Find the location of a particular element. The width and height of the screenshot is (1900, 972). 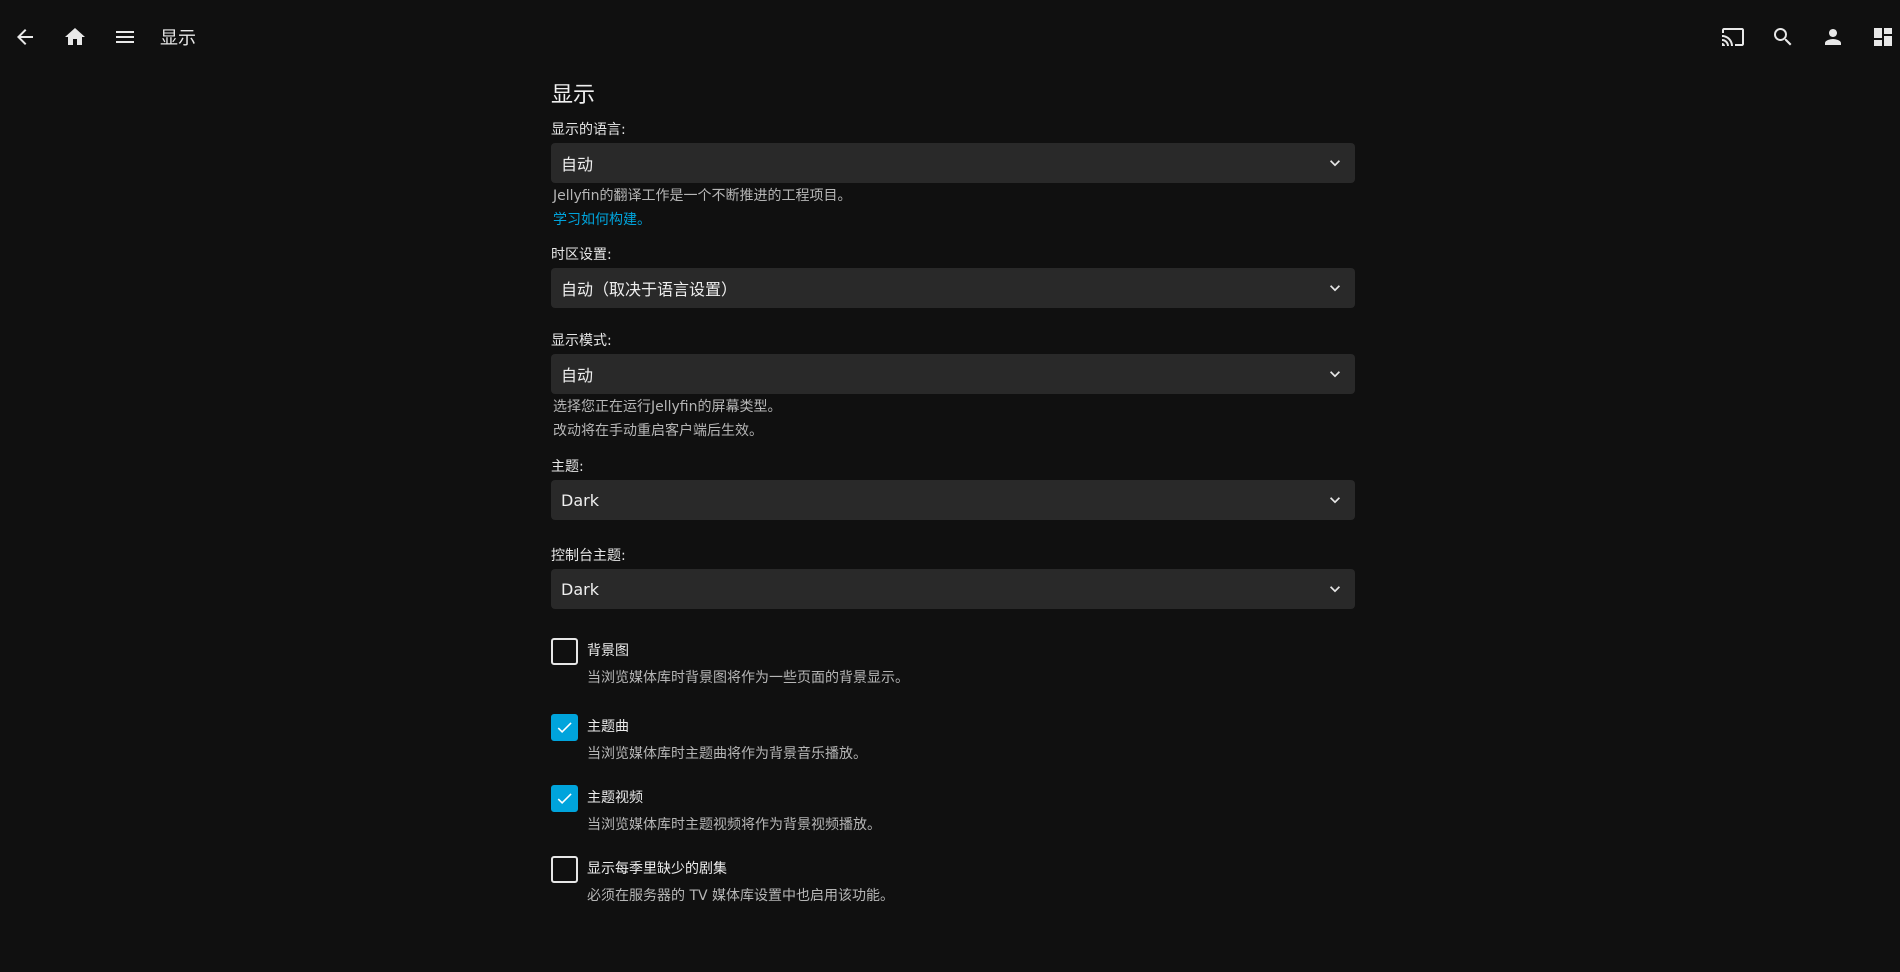

display-mode-label: 显示模式: is located at coordinates (581, 341).